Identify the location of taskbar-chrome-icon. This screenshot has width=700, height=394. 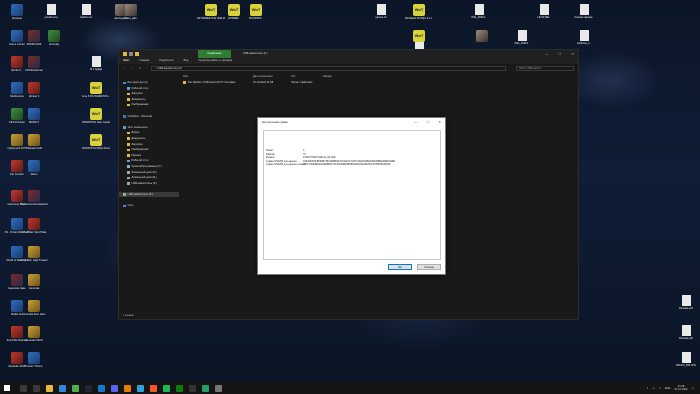
(75, 388).